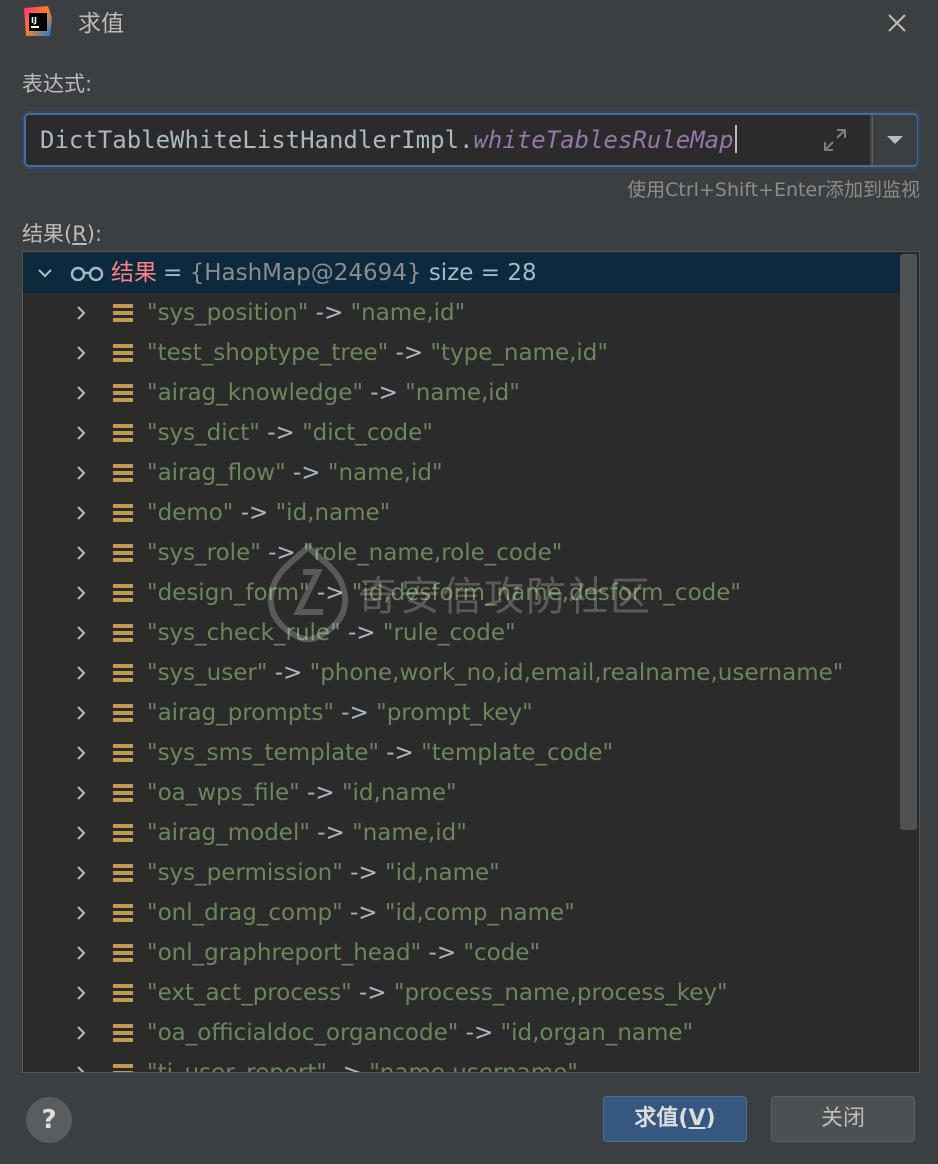 The height and width of the screenshot is (1164, 938). Describe the element at coordinates (303, 1033) in the screenshot. I see `entry-key: "oa_officialdoc_organcode"` at that location.